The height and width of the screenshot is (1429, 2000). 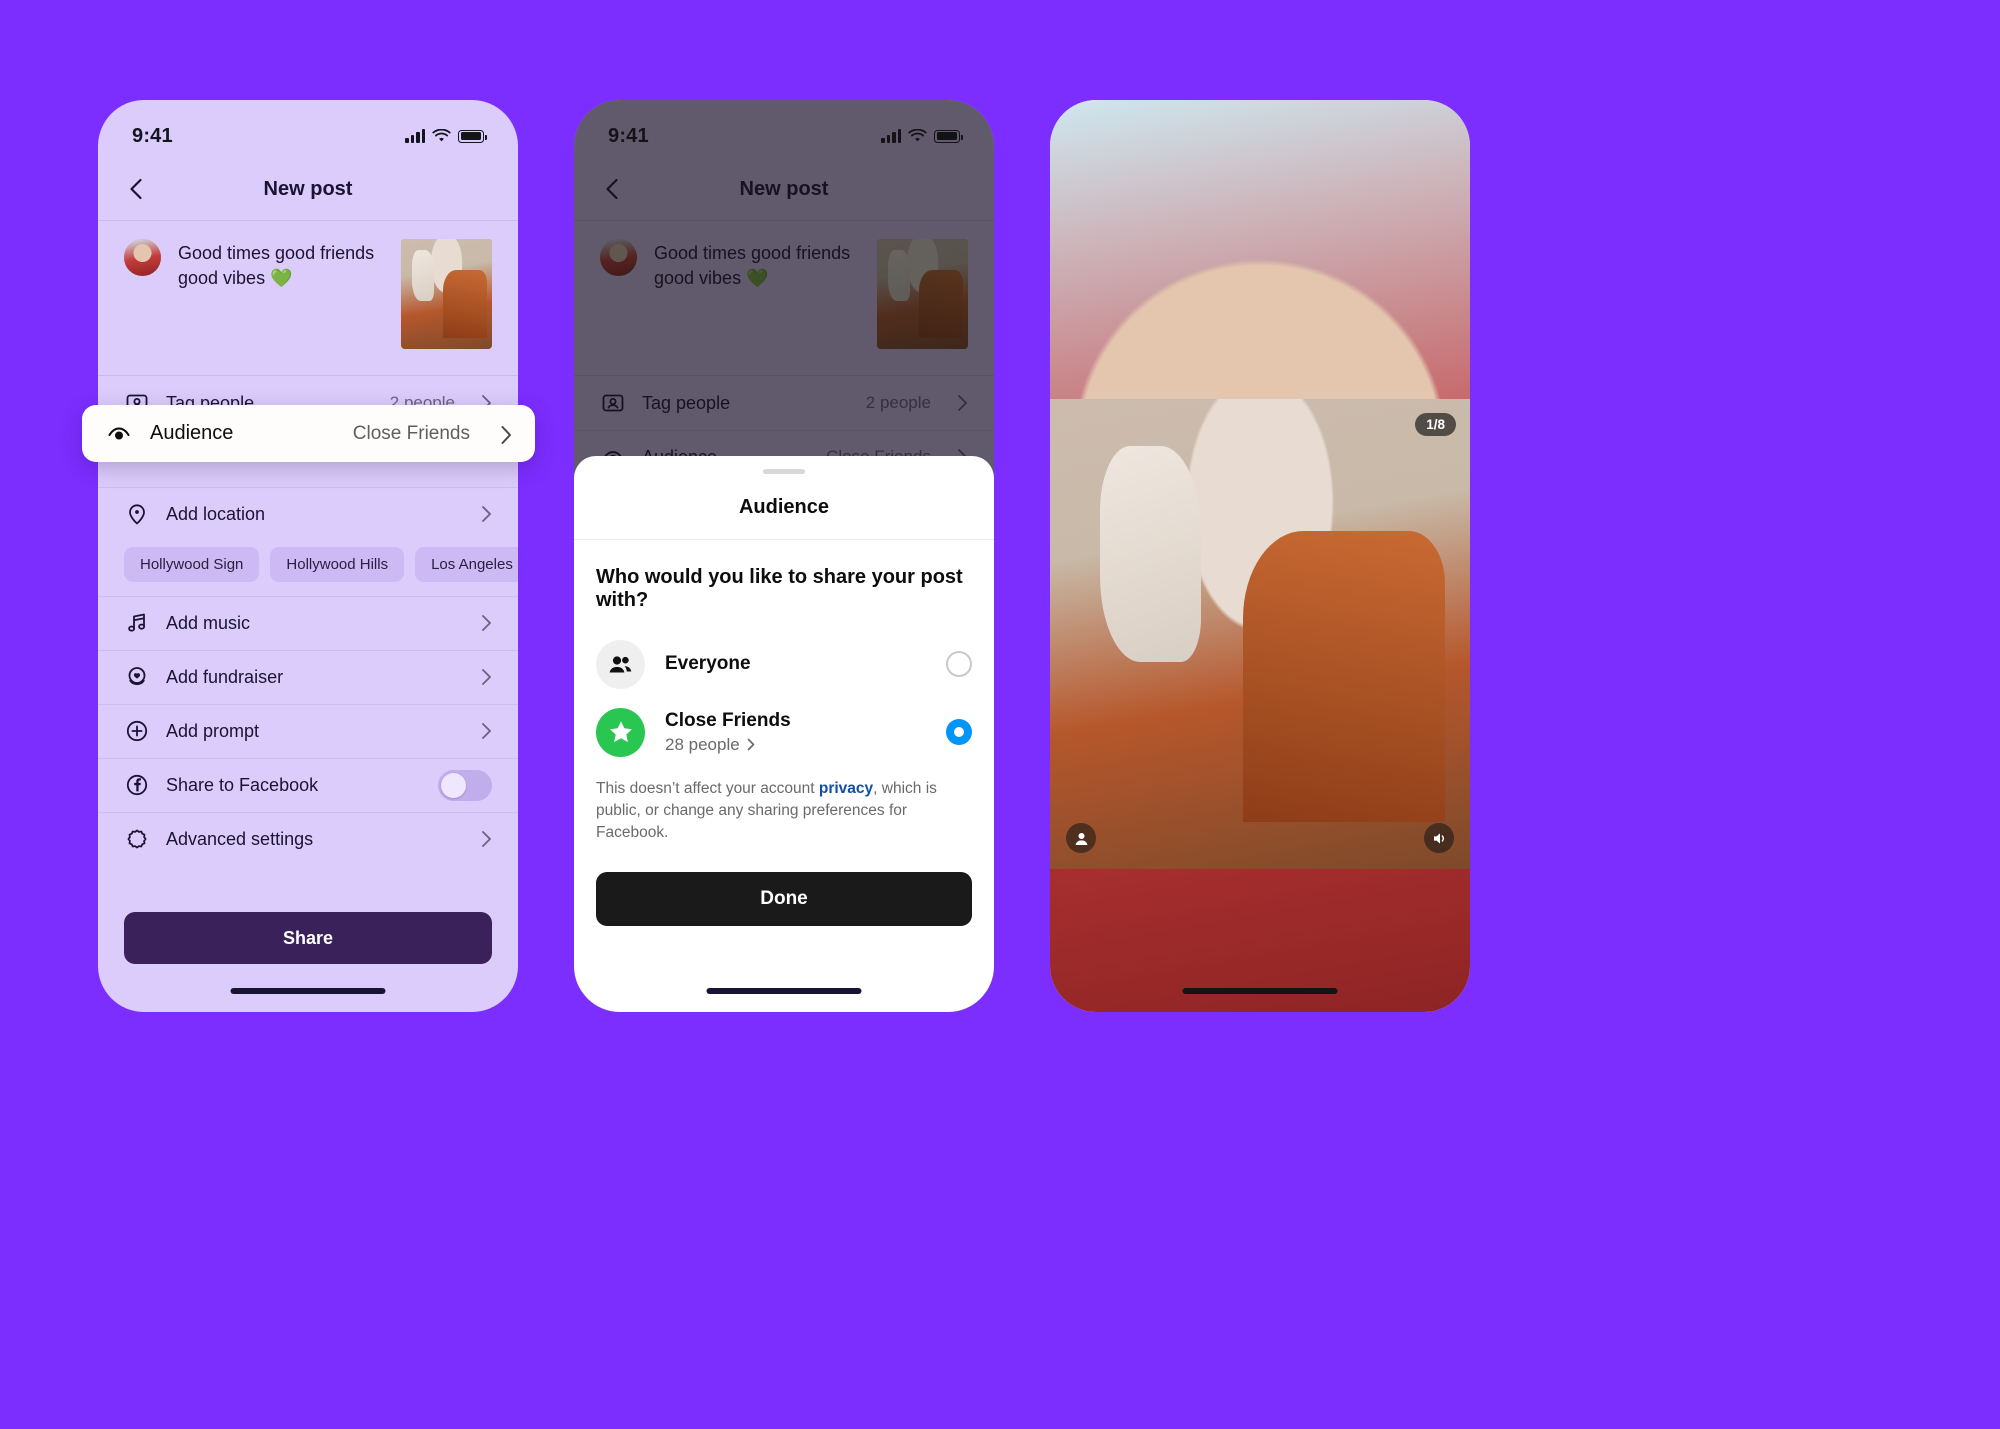 I want to click on row-advanced-settings: Advanced settings, so click(x=308, y=839).